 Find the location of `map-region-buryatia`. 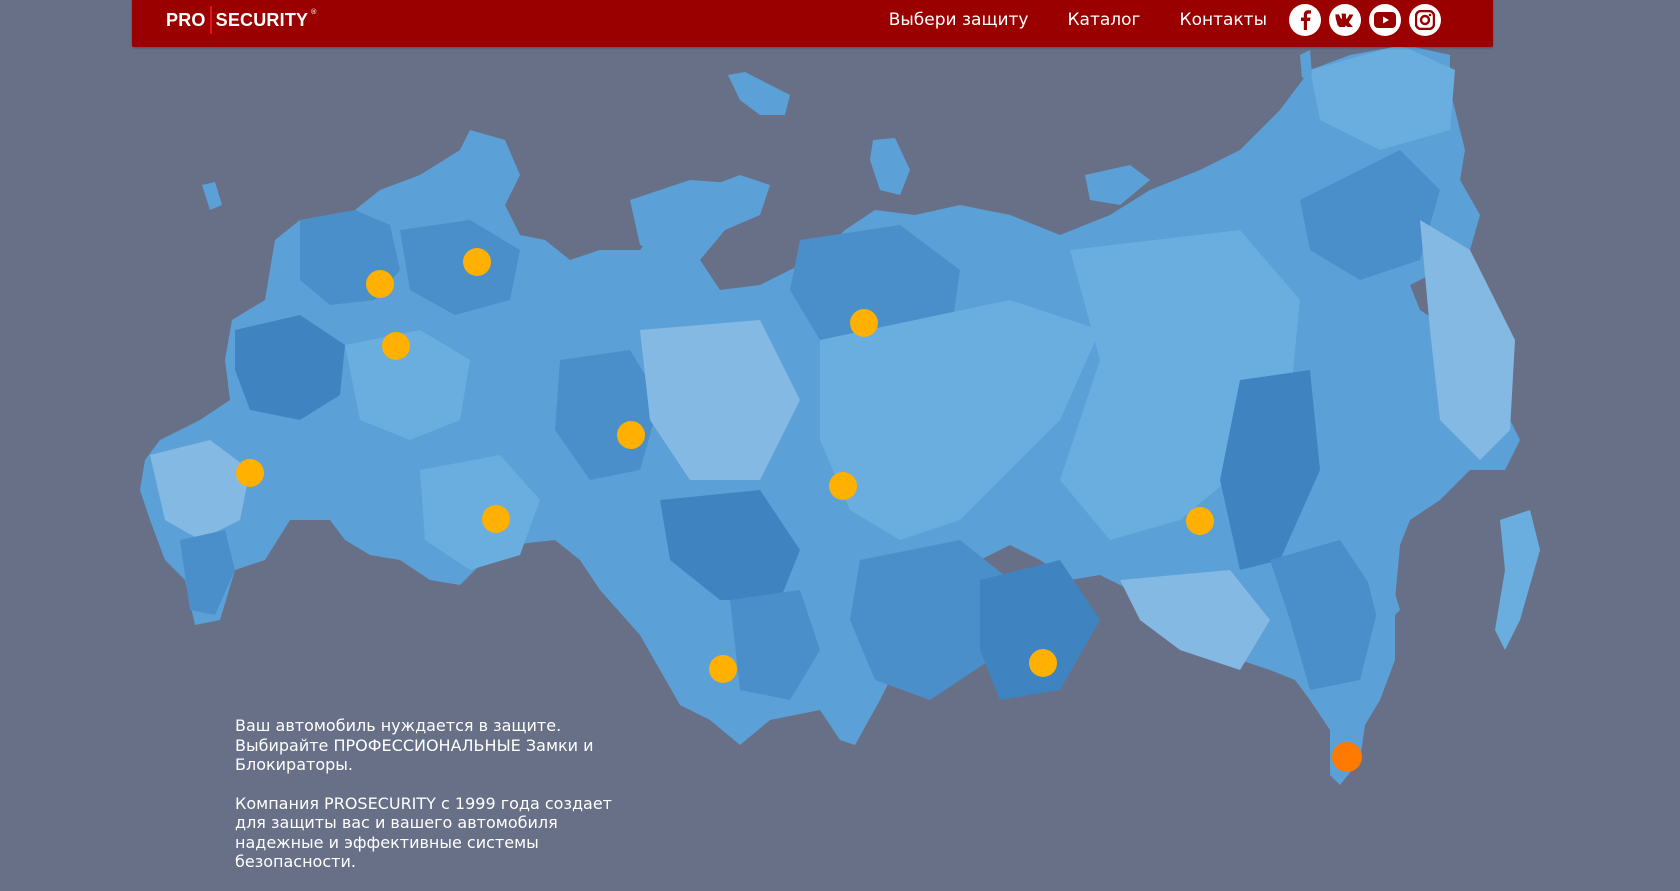

map-region-buryatia is located at coordinates (1040, 630).